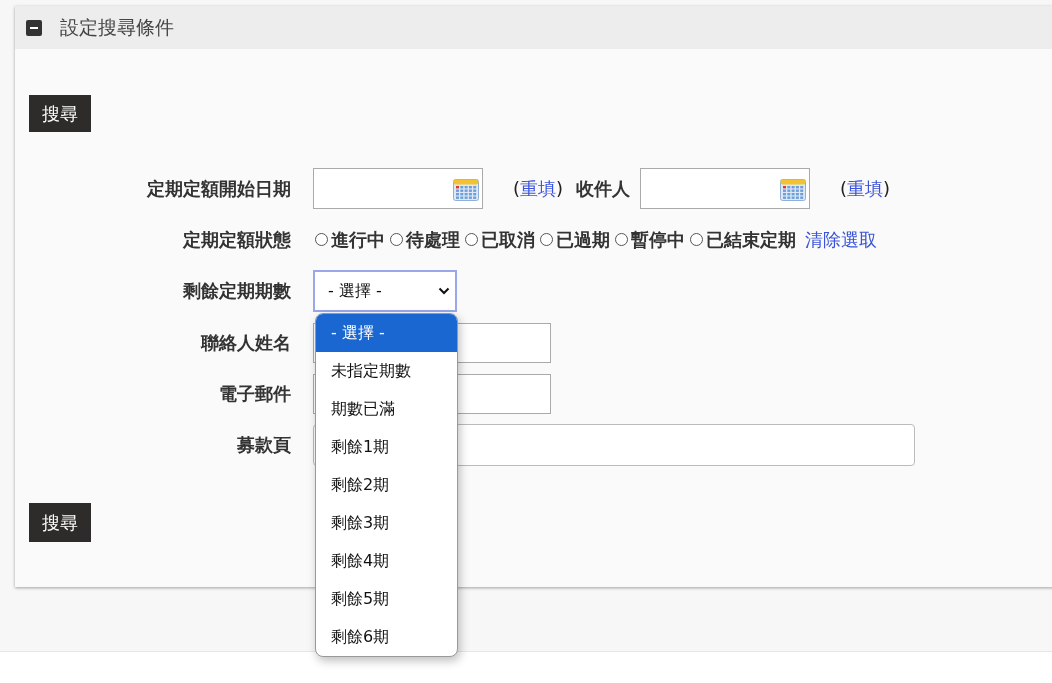 Image resolution: width=1052 pixels, height=683 pixels. What do you see at coordinates (386, 561) in the screenshot?
I see `dropdown-option: 剩餘4期` at bounding box center [386, 561].